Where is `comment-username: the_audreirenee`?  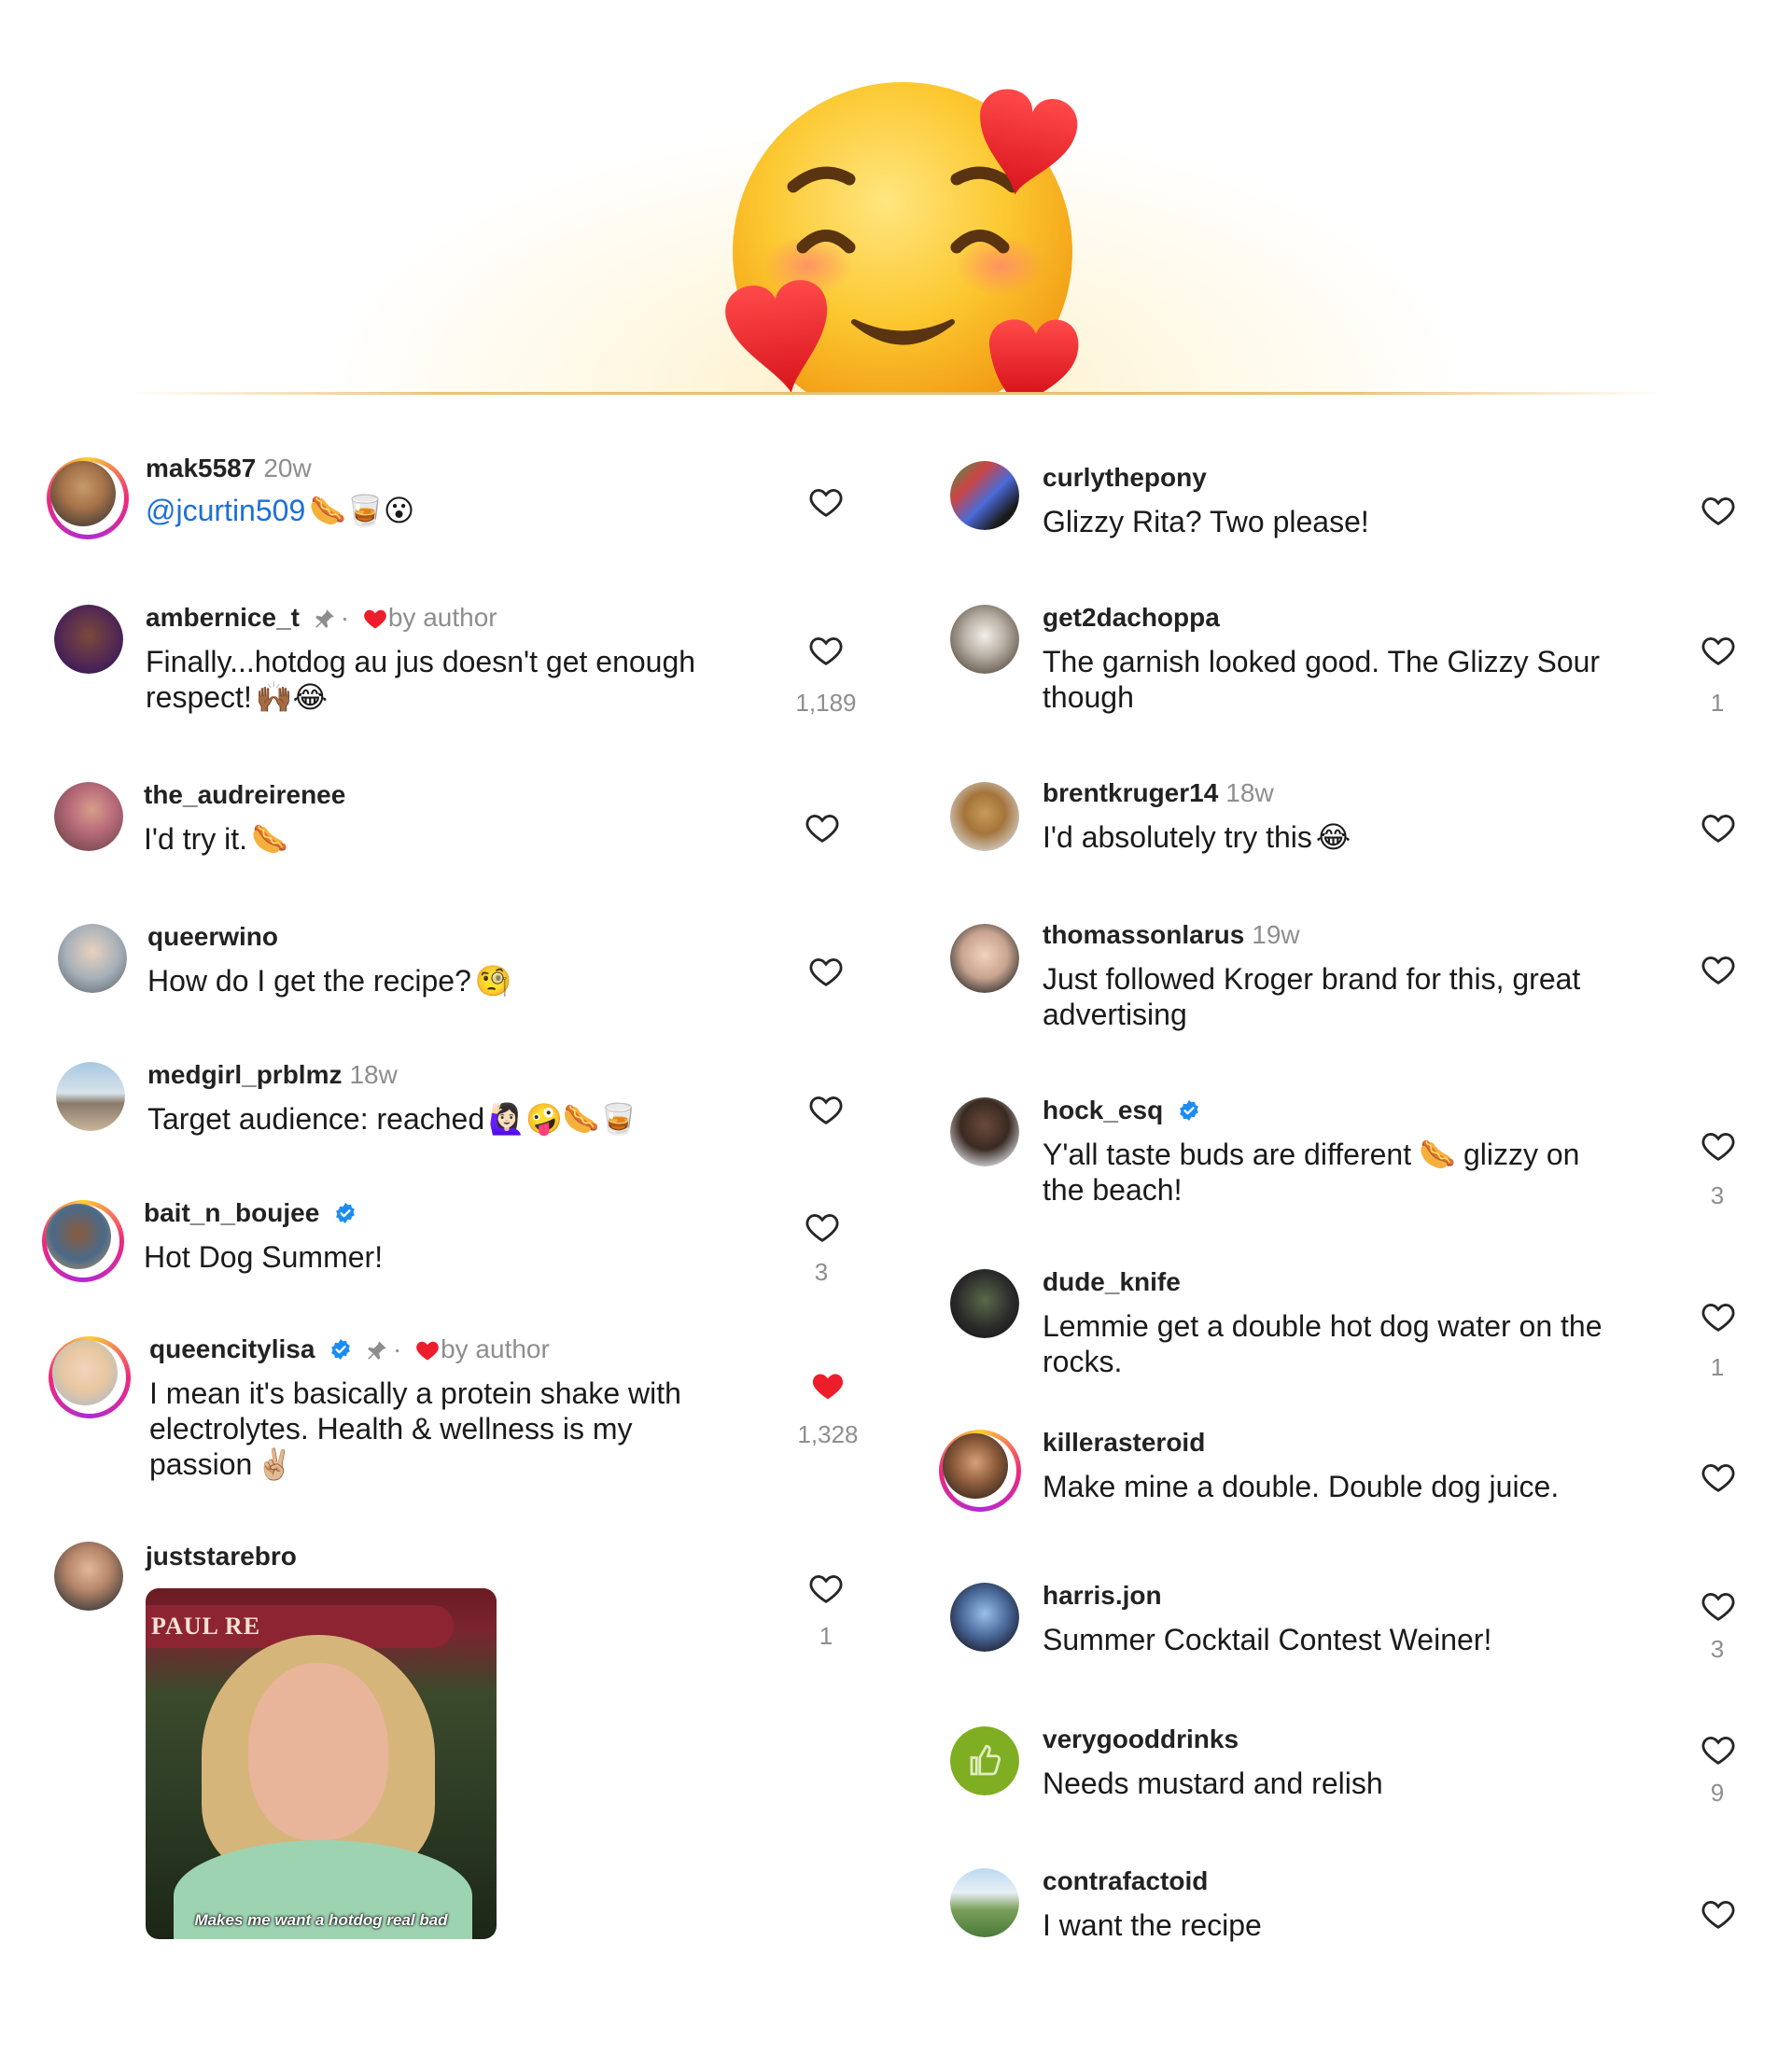
comment-username: the_audreirenee is located at coordinates (244, 795).